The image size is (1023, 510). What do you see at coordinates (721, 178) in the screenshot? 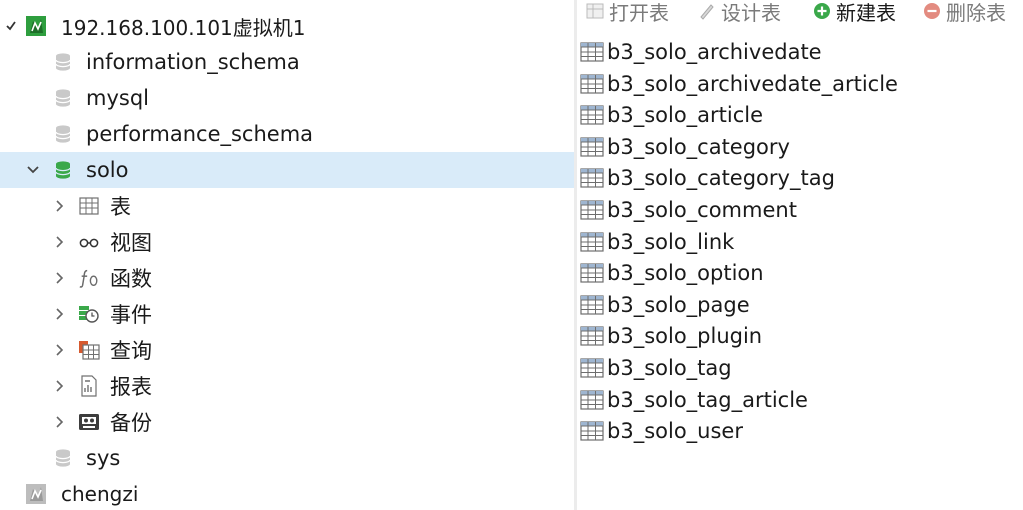
I see `table-name: b3_solo_category_tag` at bounding box center [721, 178].